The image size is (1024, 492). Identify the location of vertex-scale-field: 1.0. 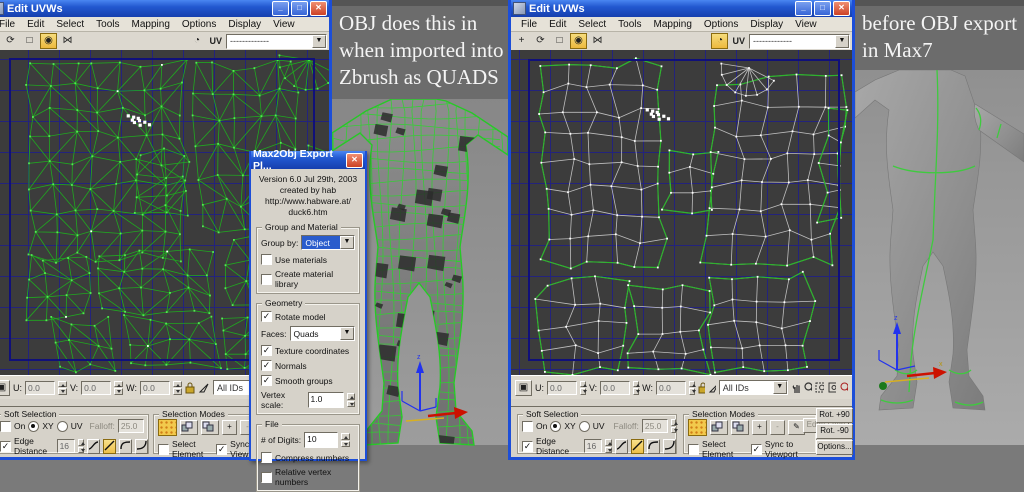
(325, 400).